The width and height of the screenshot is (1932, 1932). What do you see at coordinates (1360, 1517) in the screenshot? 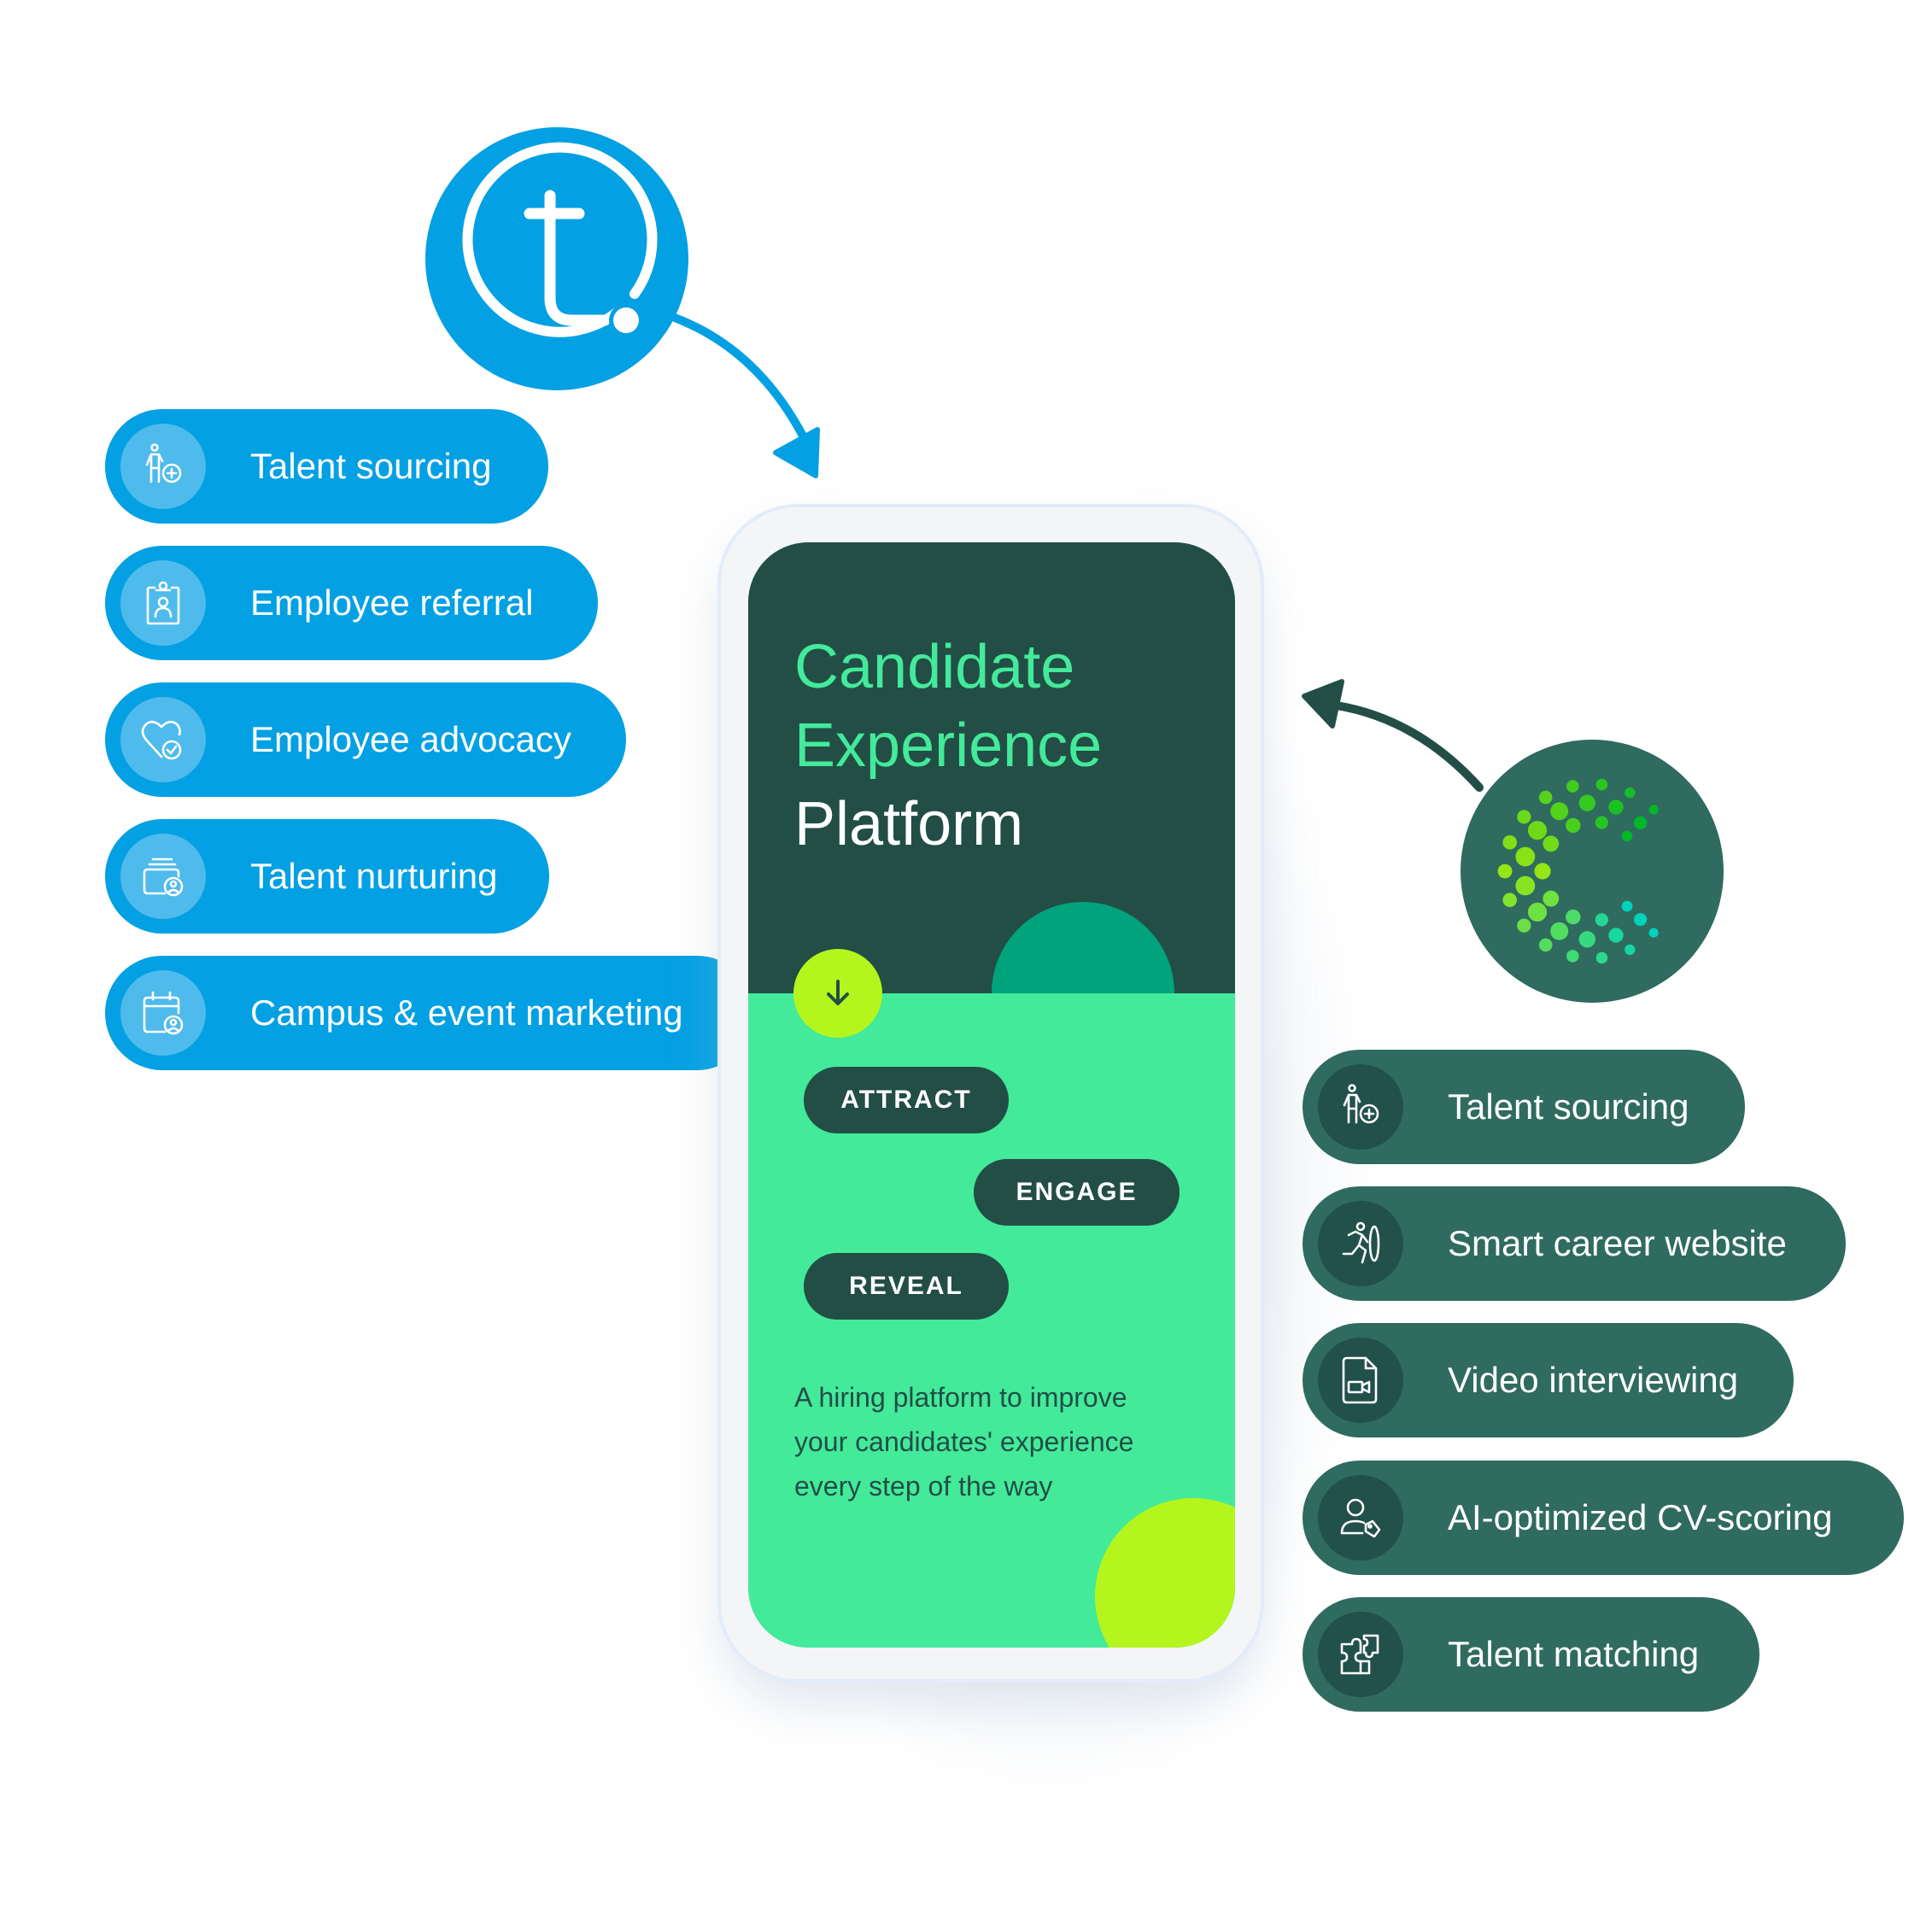
I see `user-tag-icon` at bounding box center [1360, 1517].